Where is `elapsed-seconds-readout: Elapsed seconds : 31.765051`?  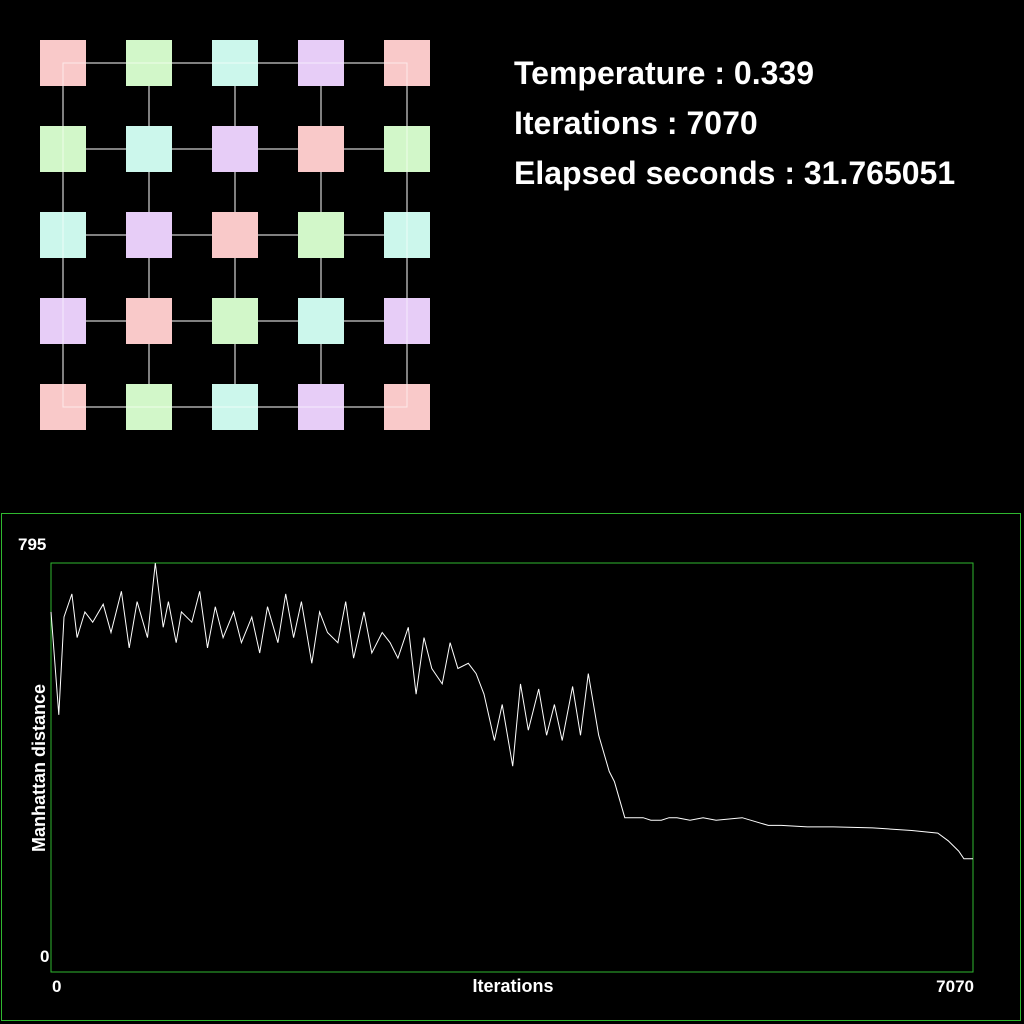 elapsed-seconds-readout: Elapsed seconds : 31.765051 is located at coordinates (735, 173).